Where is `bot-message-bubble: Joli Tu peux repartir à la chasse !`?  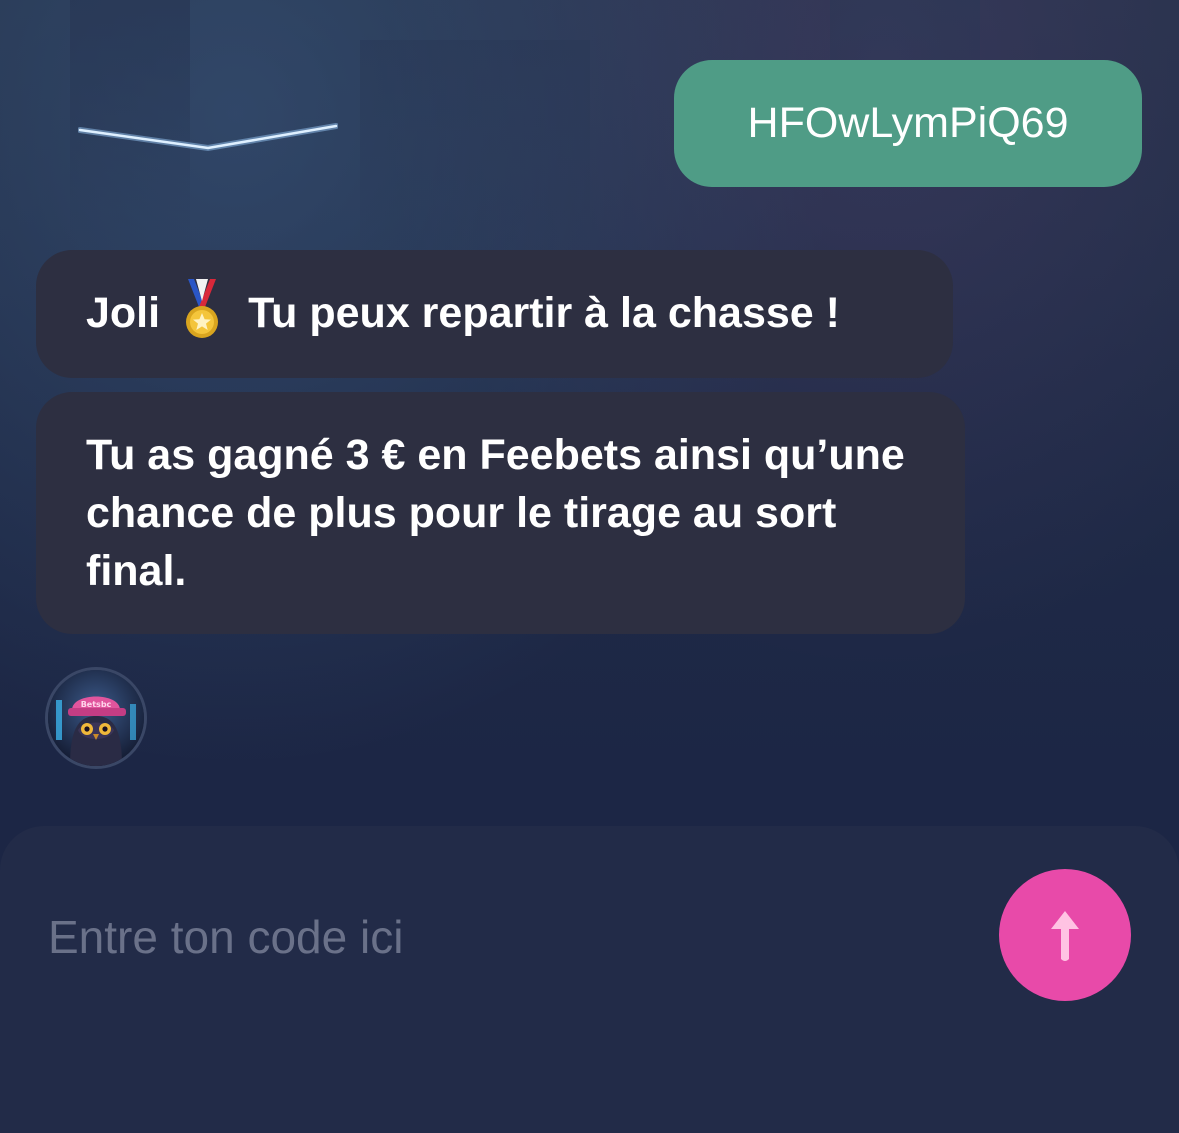 bot-message-bubble: Joli Tu peux repartir à la chasse ! is located at coordinates (494, 314).